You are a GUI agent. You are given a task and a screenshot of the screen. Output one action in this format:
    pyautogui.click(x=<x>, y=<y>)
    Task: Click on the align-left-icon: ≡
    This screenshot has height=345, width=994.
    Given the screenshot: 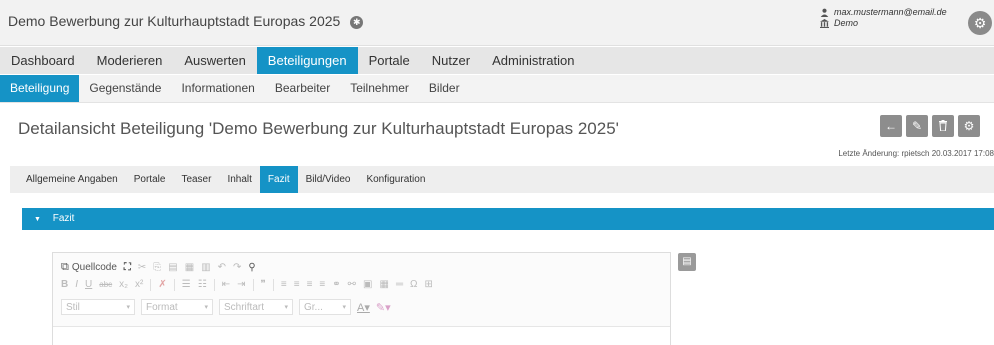 What is the action you would take?
    pyautogui.click(x=284, y=284)
    